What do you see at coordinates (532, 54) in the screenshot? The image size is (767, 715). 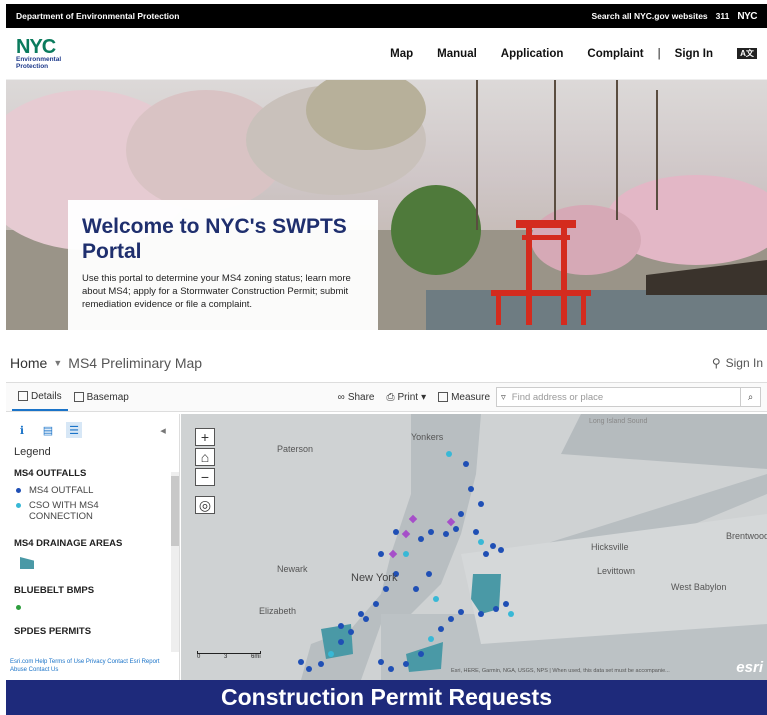 I see `nav-application: Application` at bounding box center [532, 54].